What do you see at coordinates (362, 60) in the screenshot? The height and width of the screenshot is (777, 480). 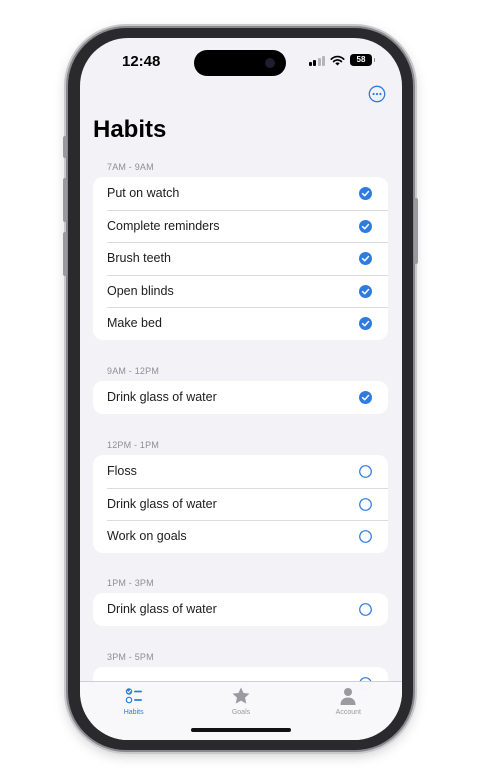 I see `battery-icon: 58` at bounding box center [362, 60].